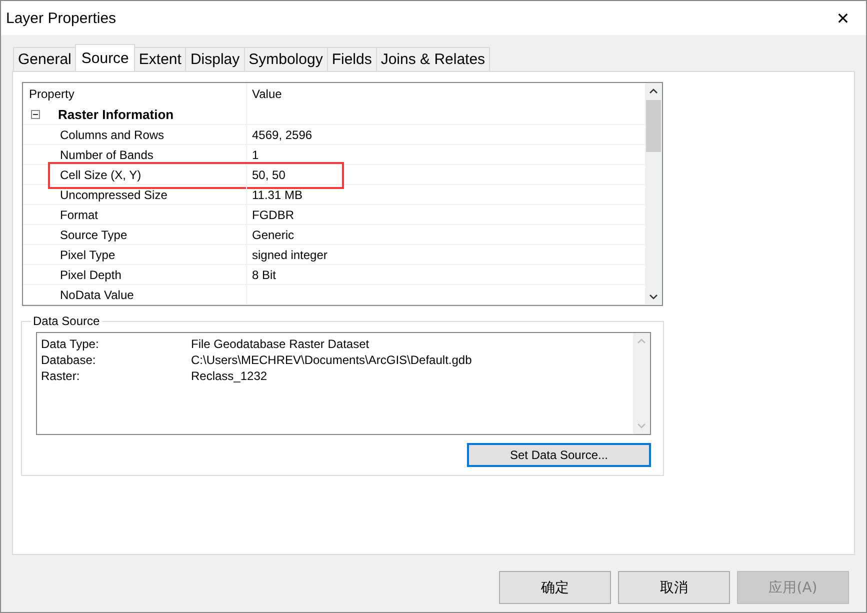 This screenshot has width=867, height=613. Describe the element at coordinates (331, 360) in the screenshot. I see `info-value: C:\Users\MECHREV\Documents\ArcGIS\Default.gdb` at that location.